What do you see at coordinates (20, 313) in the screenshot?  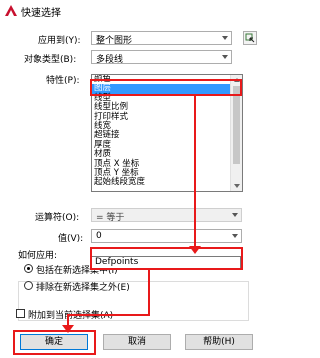 I see `append-checkbox` at bounding box center [20, 313].